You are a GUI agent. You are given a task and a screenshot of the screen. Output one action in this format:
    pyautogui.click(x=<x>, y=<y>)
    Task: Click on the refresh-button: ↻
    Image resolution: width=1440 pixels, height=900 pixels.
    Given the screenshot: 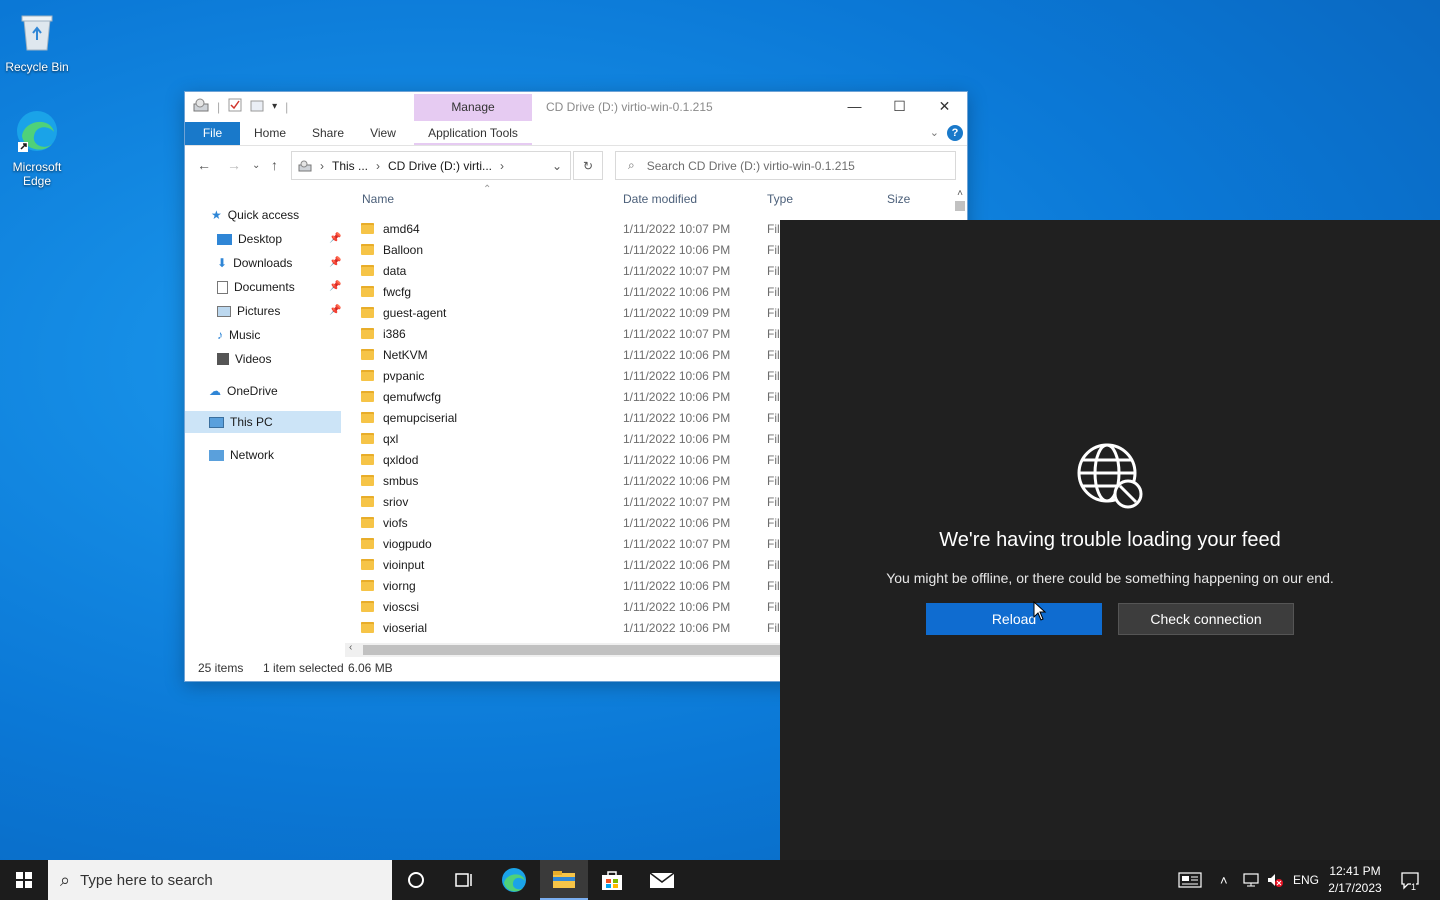 What is the action you would take?
    pyautogui.click(x=588, y=165)
    